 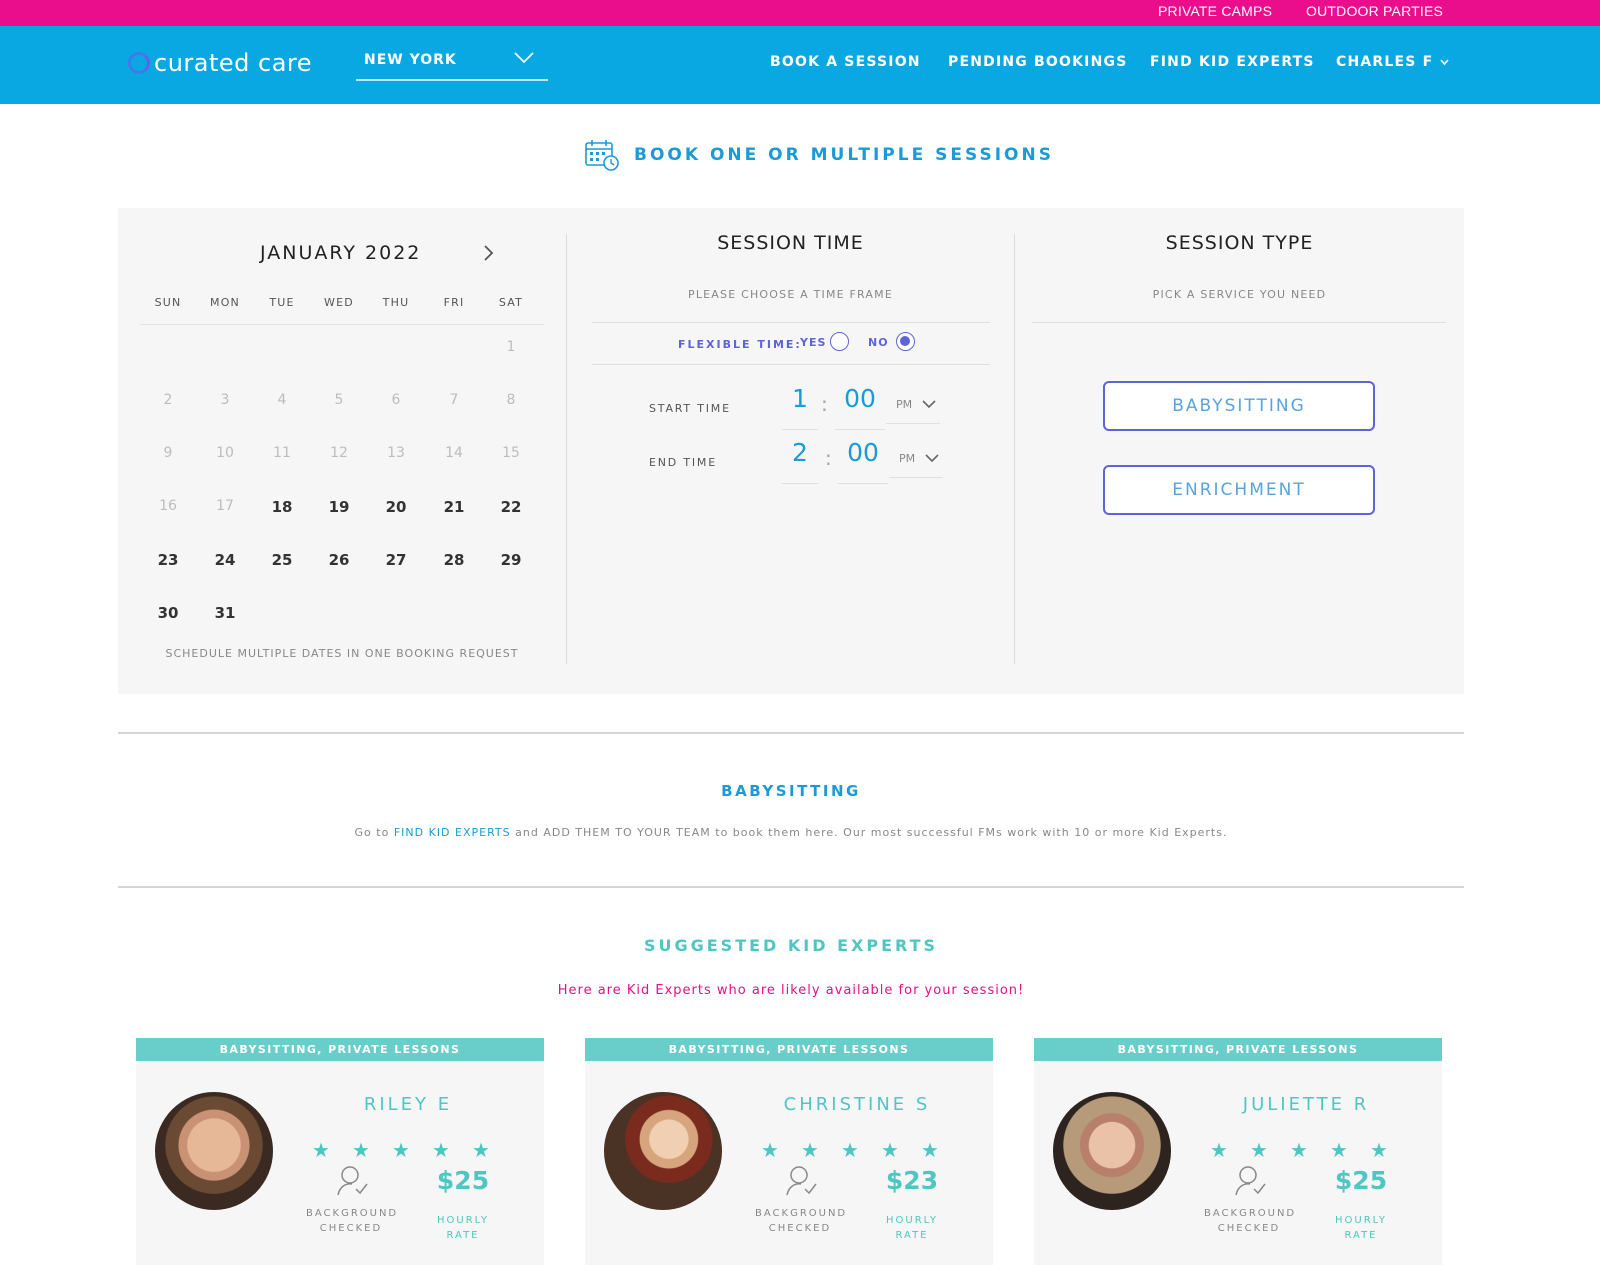 What do you see at coordinates (1239, 294) in the screenshot?
I see `session-type-subtitle: PICK A SERVICE YOU NEED` at bounding box center [1239, 294].